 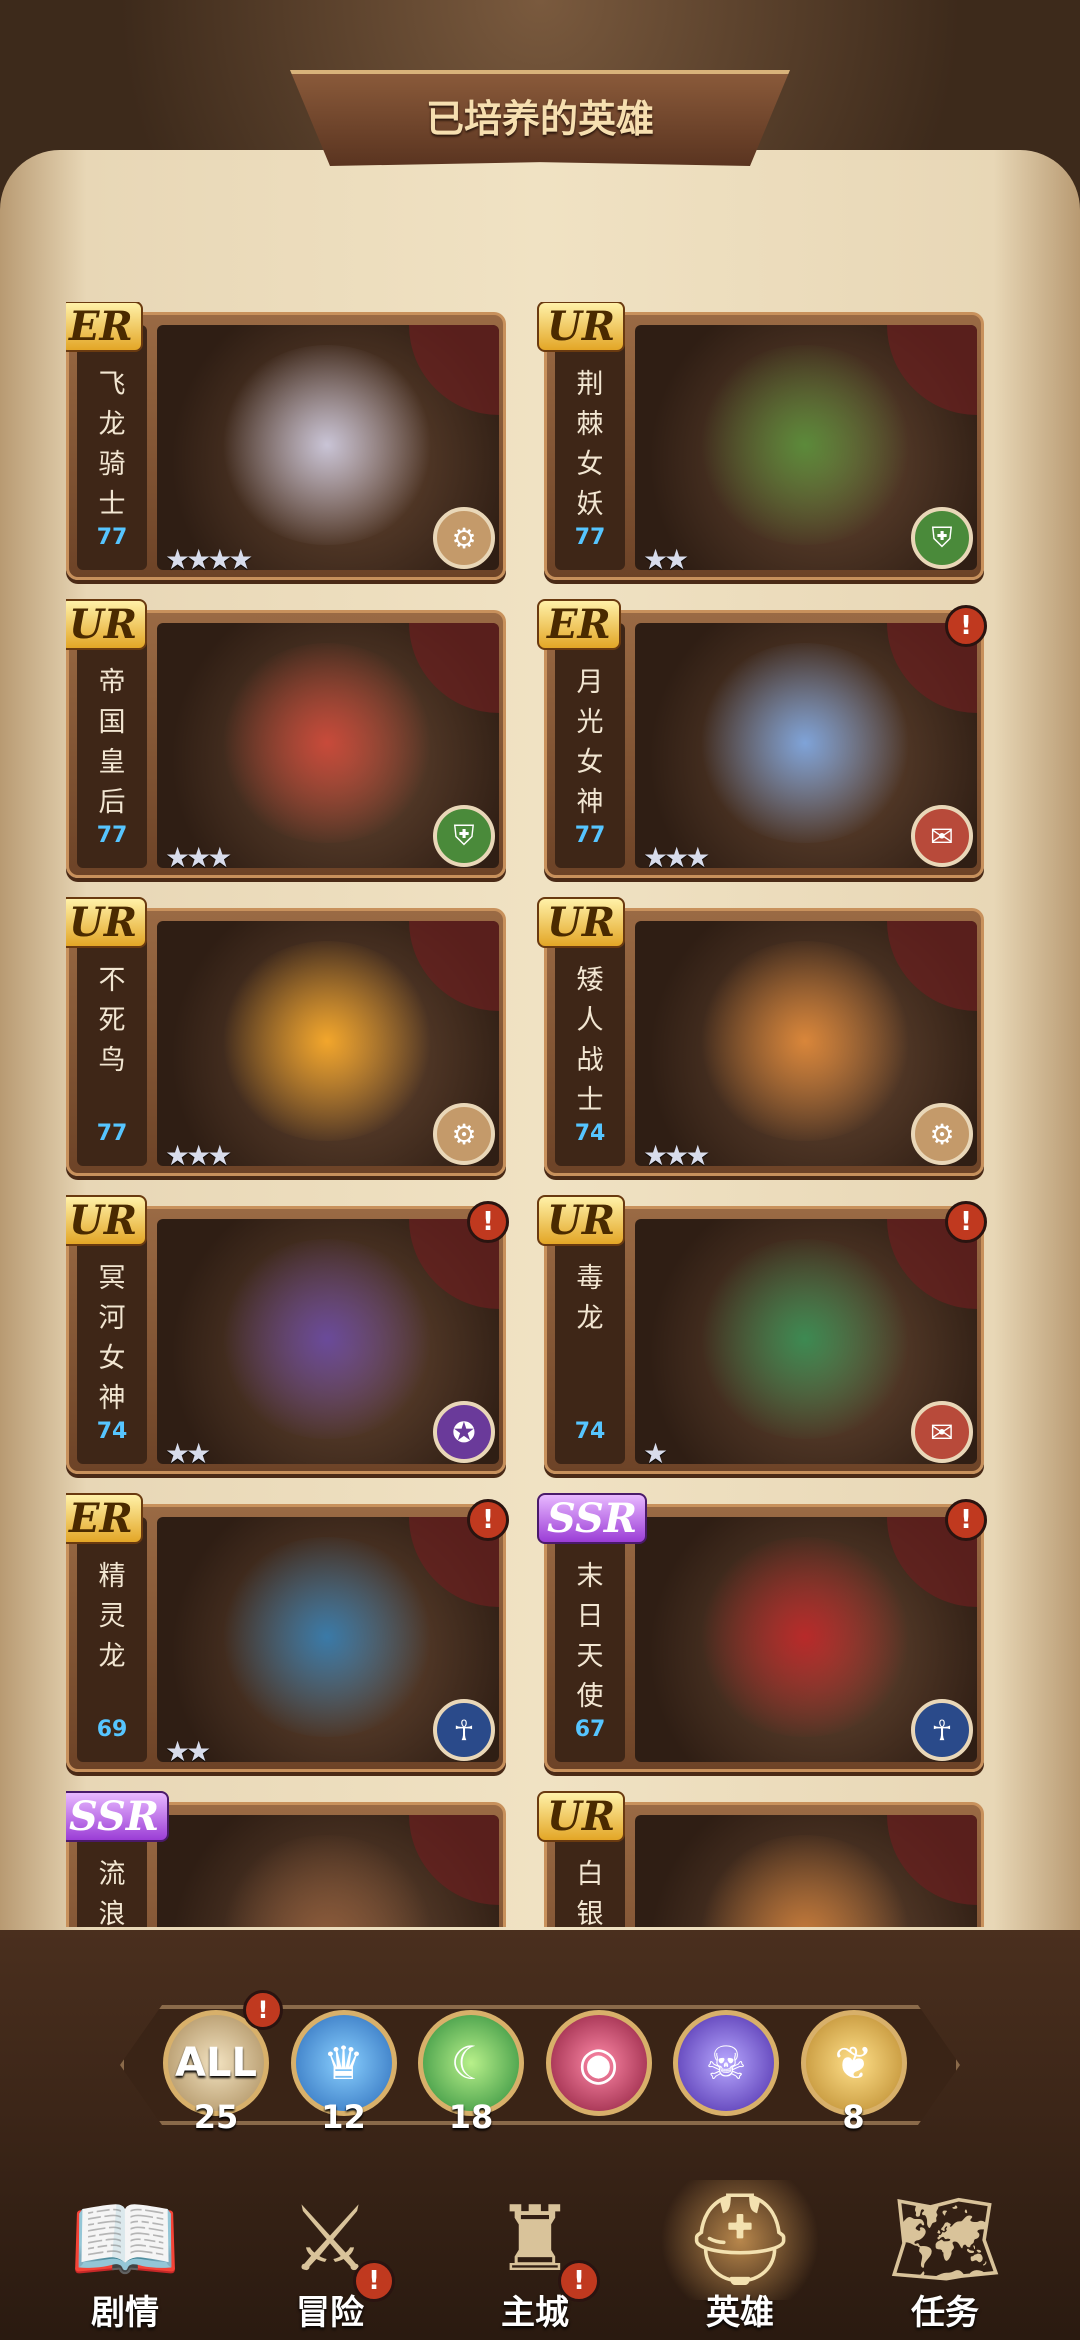 I want to click on hero-card: 流浪 SSR, so click(x=286, y=1859).